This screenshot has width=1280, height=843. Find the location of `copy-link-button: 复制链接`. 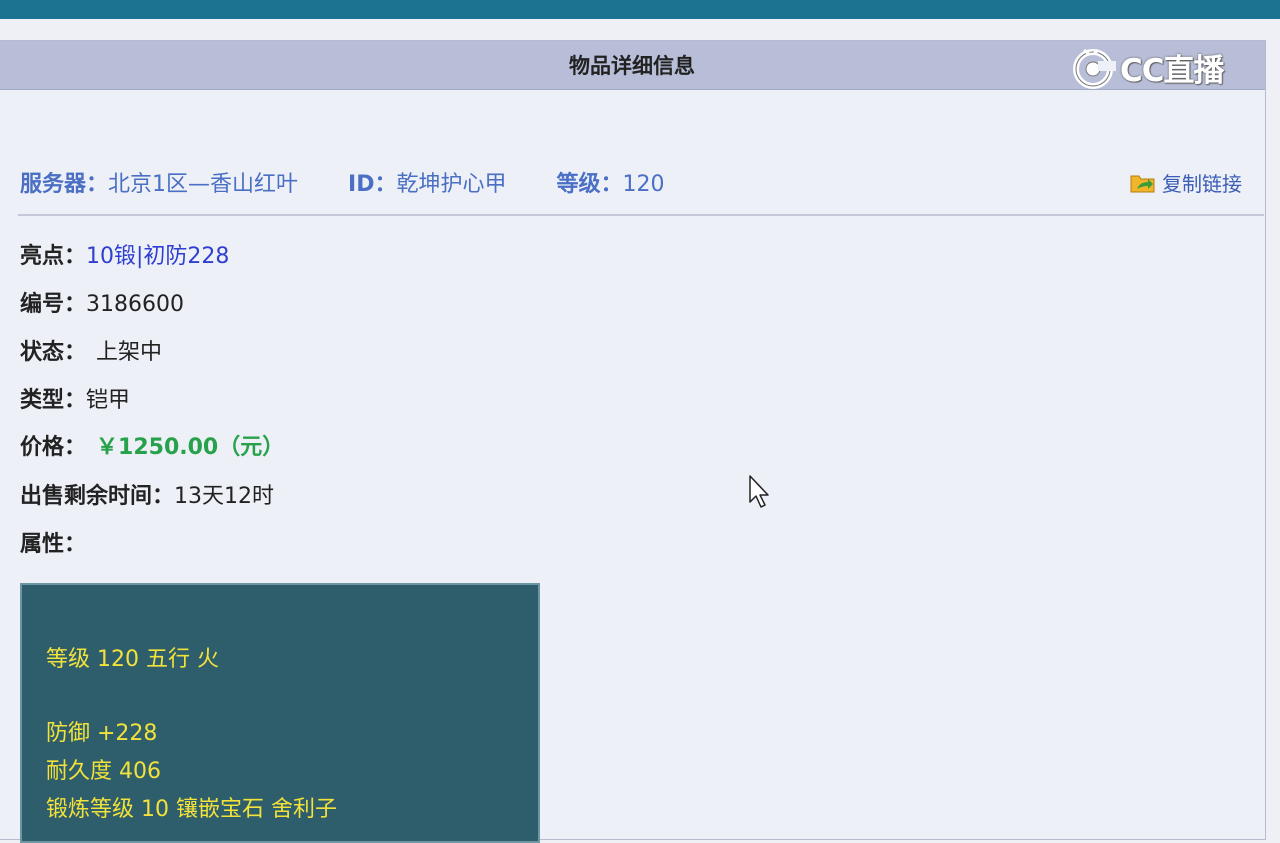

copy-link-button: 复制链接 is located at coordinates (1186, 182).